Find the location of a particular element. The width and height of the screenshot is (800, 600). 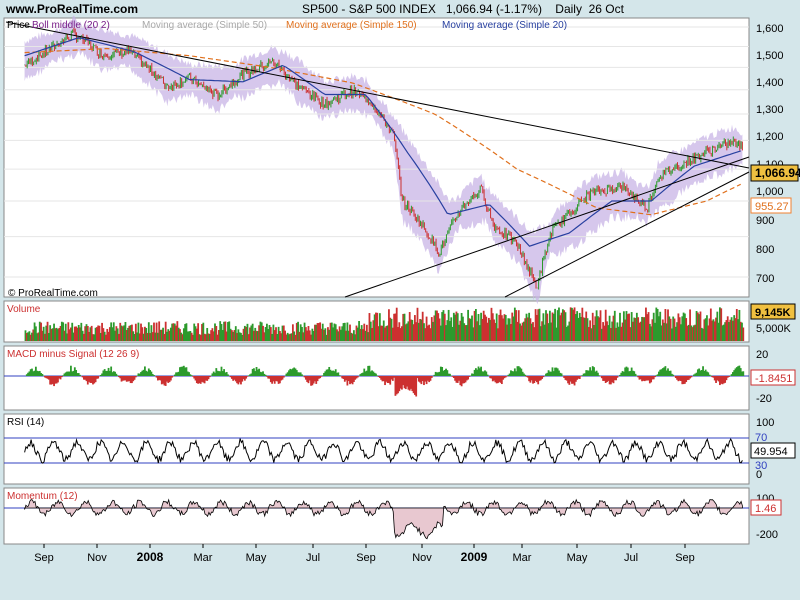

y-tick: 1,400 is located at coordinates (770, 83).